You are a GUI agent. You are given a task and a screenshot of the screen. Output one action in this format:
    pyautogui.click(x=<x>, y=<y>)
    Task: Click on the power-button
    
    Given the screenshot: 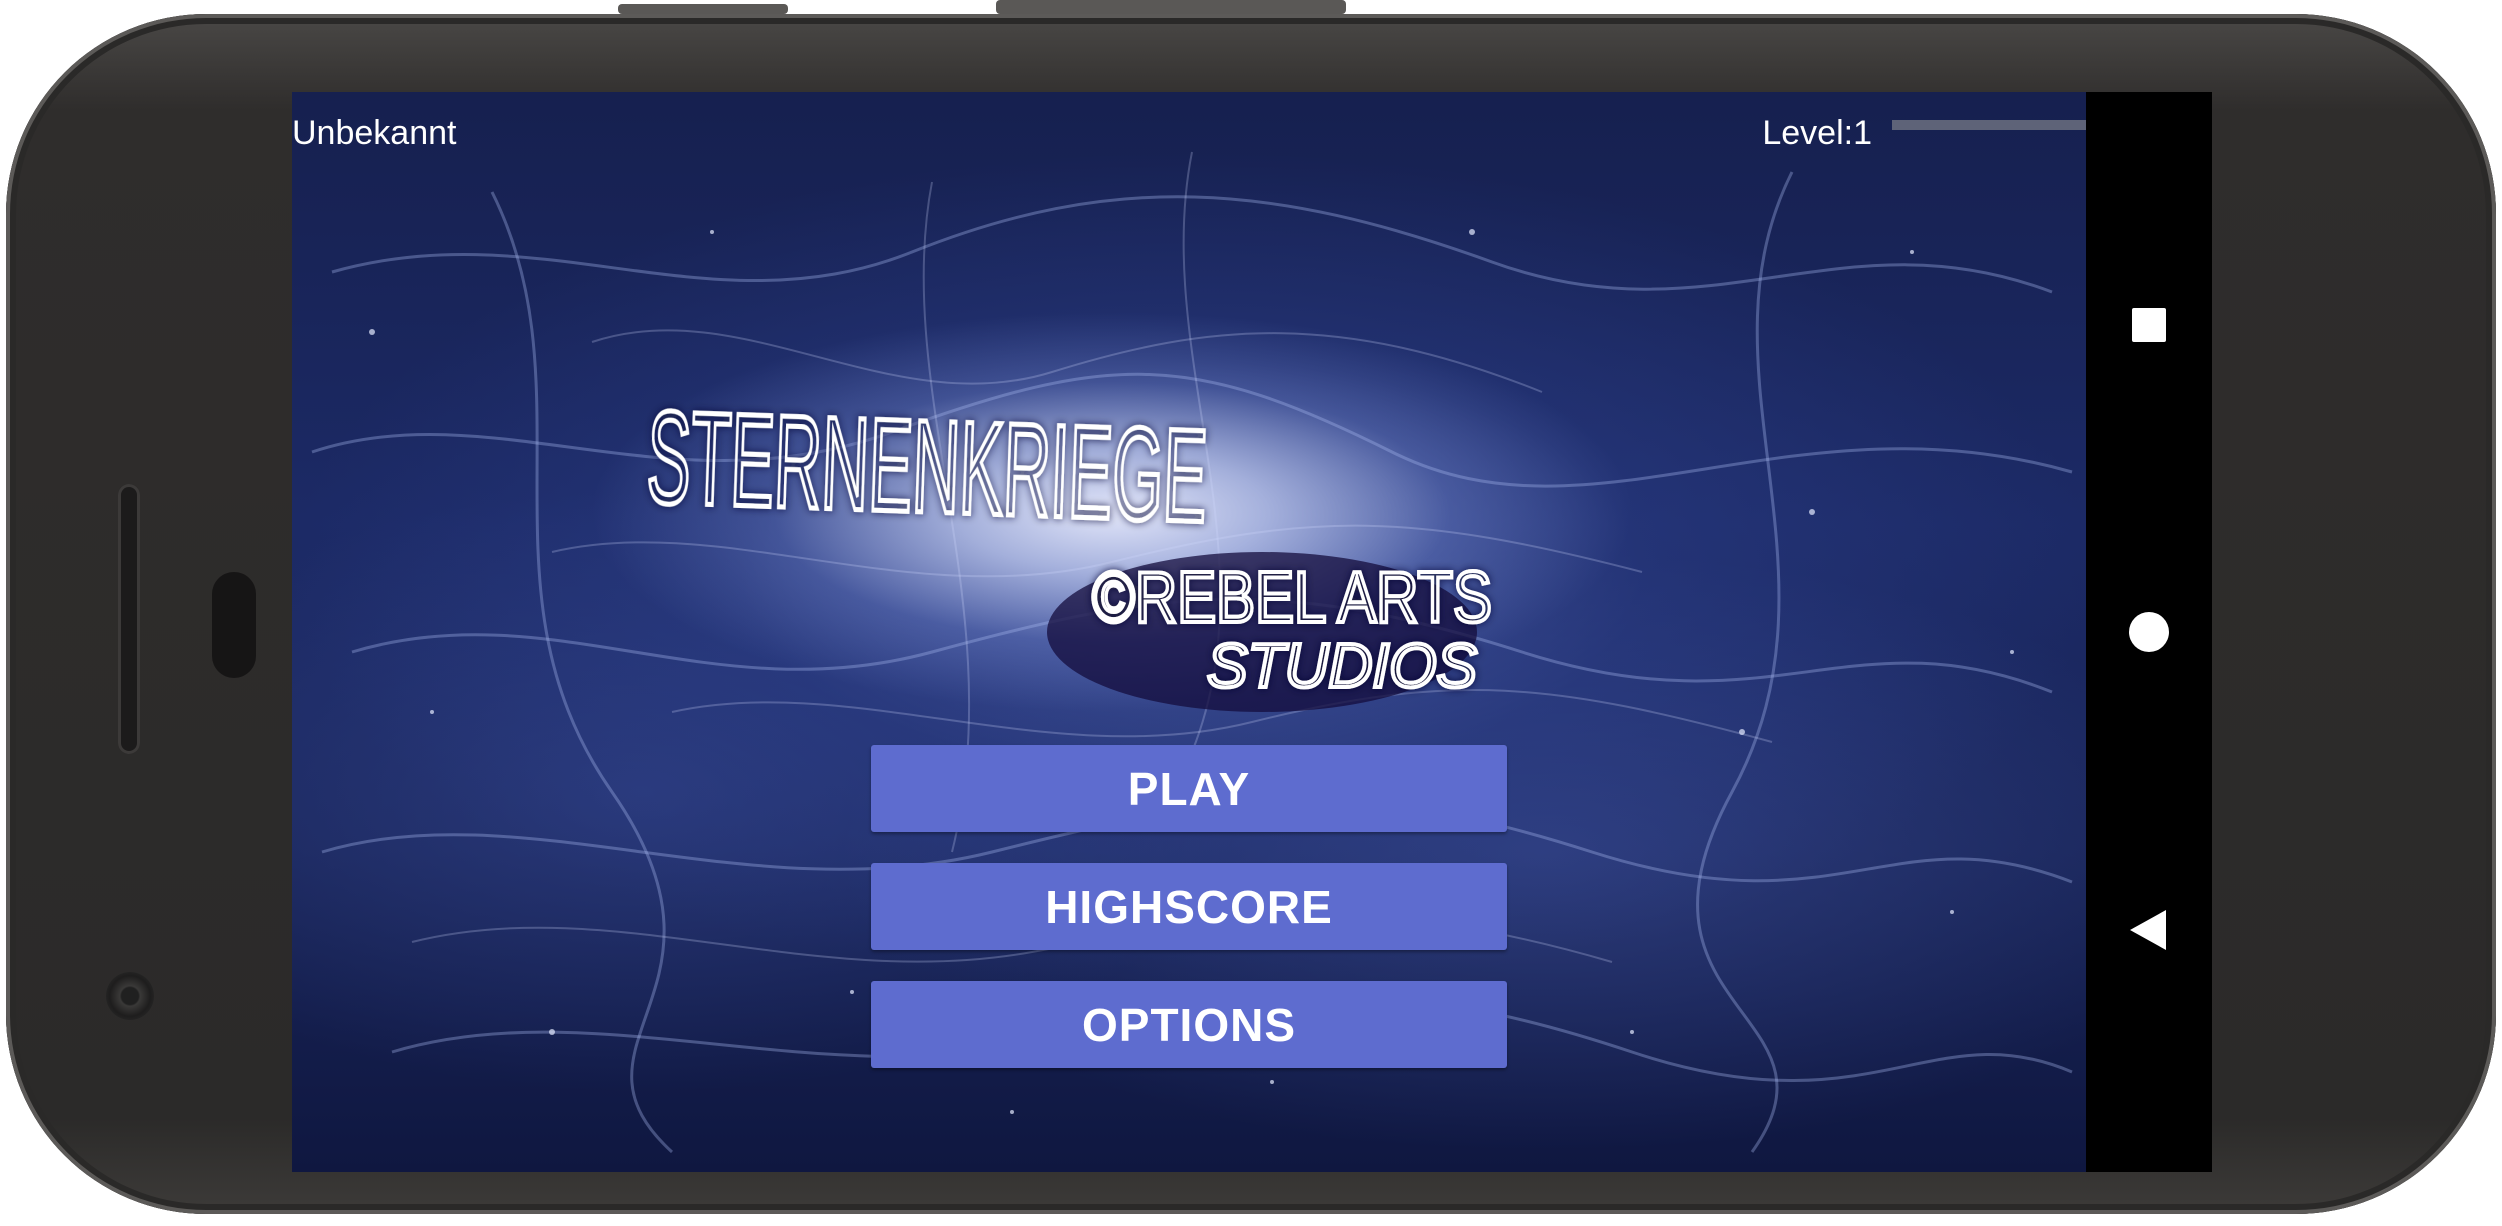 What is the action you would take?
    pyautogui.click(x=703, y=9)
    